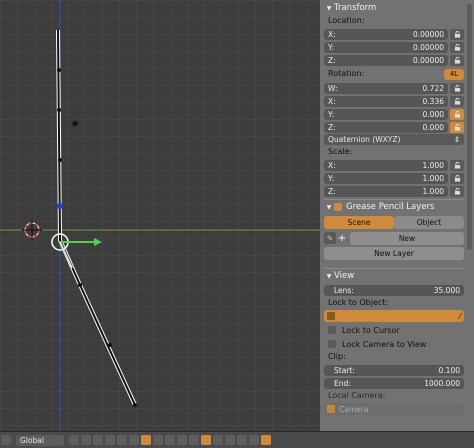 The width and height of the screenshot is (474, 448). I want to click on grease-pencil-enable-checkbox, so click(338, 207).